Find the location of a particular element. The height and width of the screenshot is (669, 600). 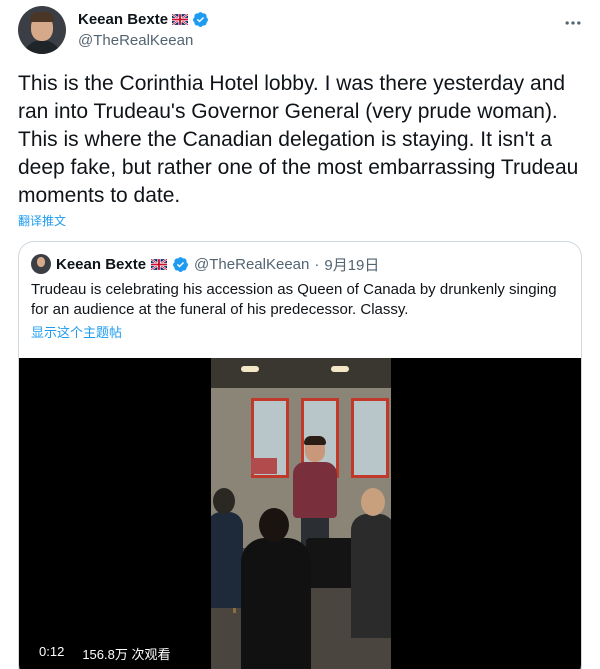

author-display-name: Keean Bexte is located at coordinates (123, 19).